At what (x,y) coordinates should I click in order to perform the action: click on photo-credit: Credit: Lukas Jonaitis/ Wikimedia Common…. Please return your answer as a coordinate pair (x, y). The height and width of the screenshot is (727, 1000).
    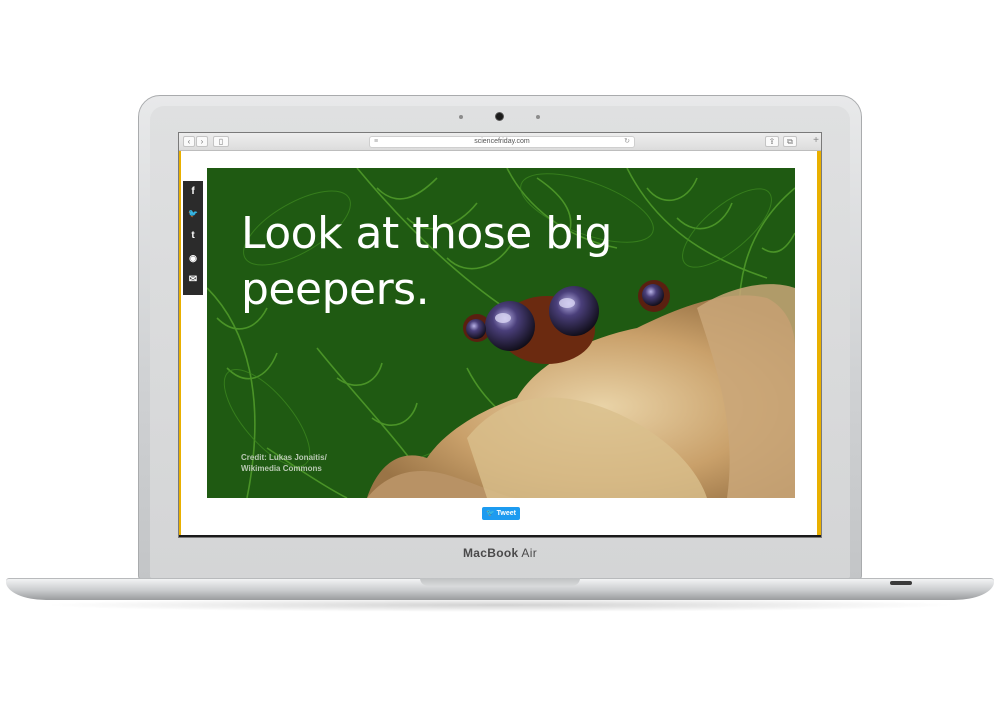
    Looking at the image, I should click on (301, 463).